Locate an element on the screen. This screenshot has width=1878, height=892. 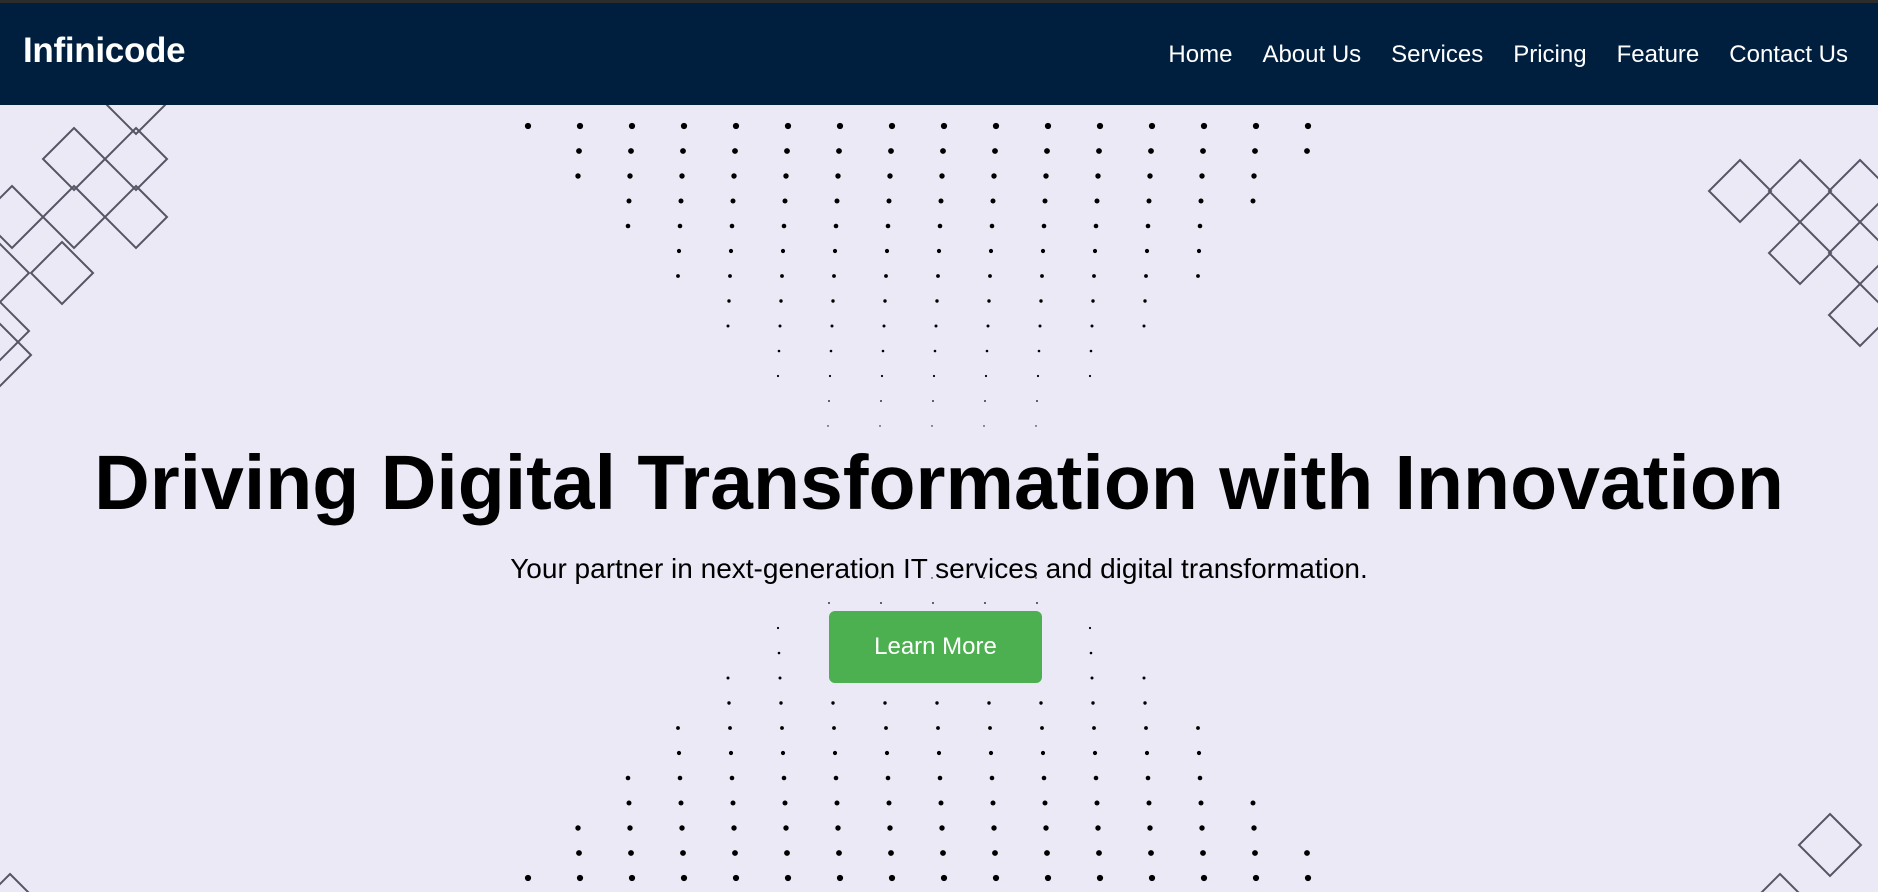
brand-logo: Infinicode is located at coordinates (104, 51).